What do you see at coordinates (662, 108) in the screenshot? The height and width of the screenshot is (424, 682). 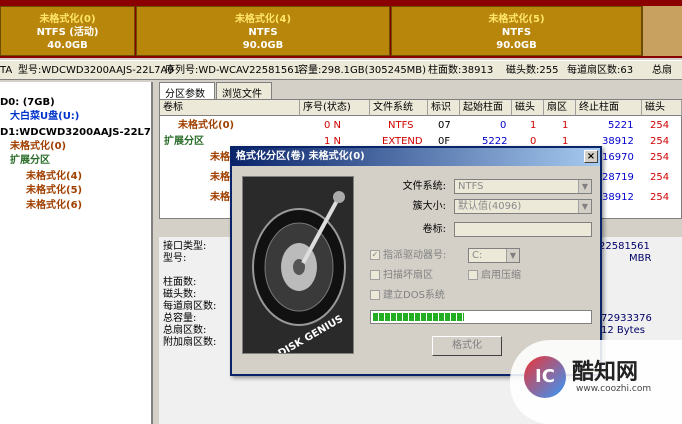 I see `col-header-endhead: 磁头` at bounding box center [662, 108].